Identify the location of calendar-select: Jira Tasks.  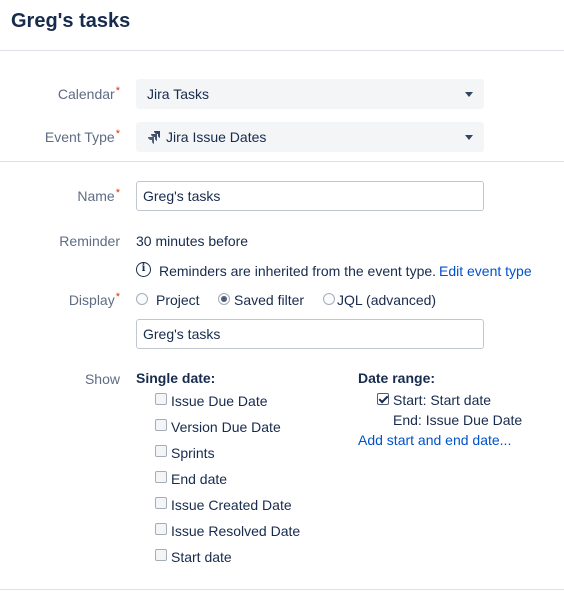
(310, 94).